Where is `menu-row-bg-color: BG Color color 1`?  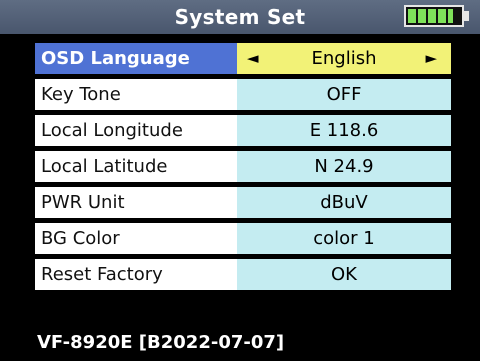 menu-row-bg-color: BG Color color 1 is located at coordinates (243, 238).